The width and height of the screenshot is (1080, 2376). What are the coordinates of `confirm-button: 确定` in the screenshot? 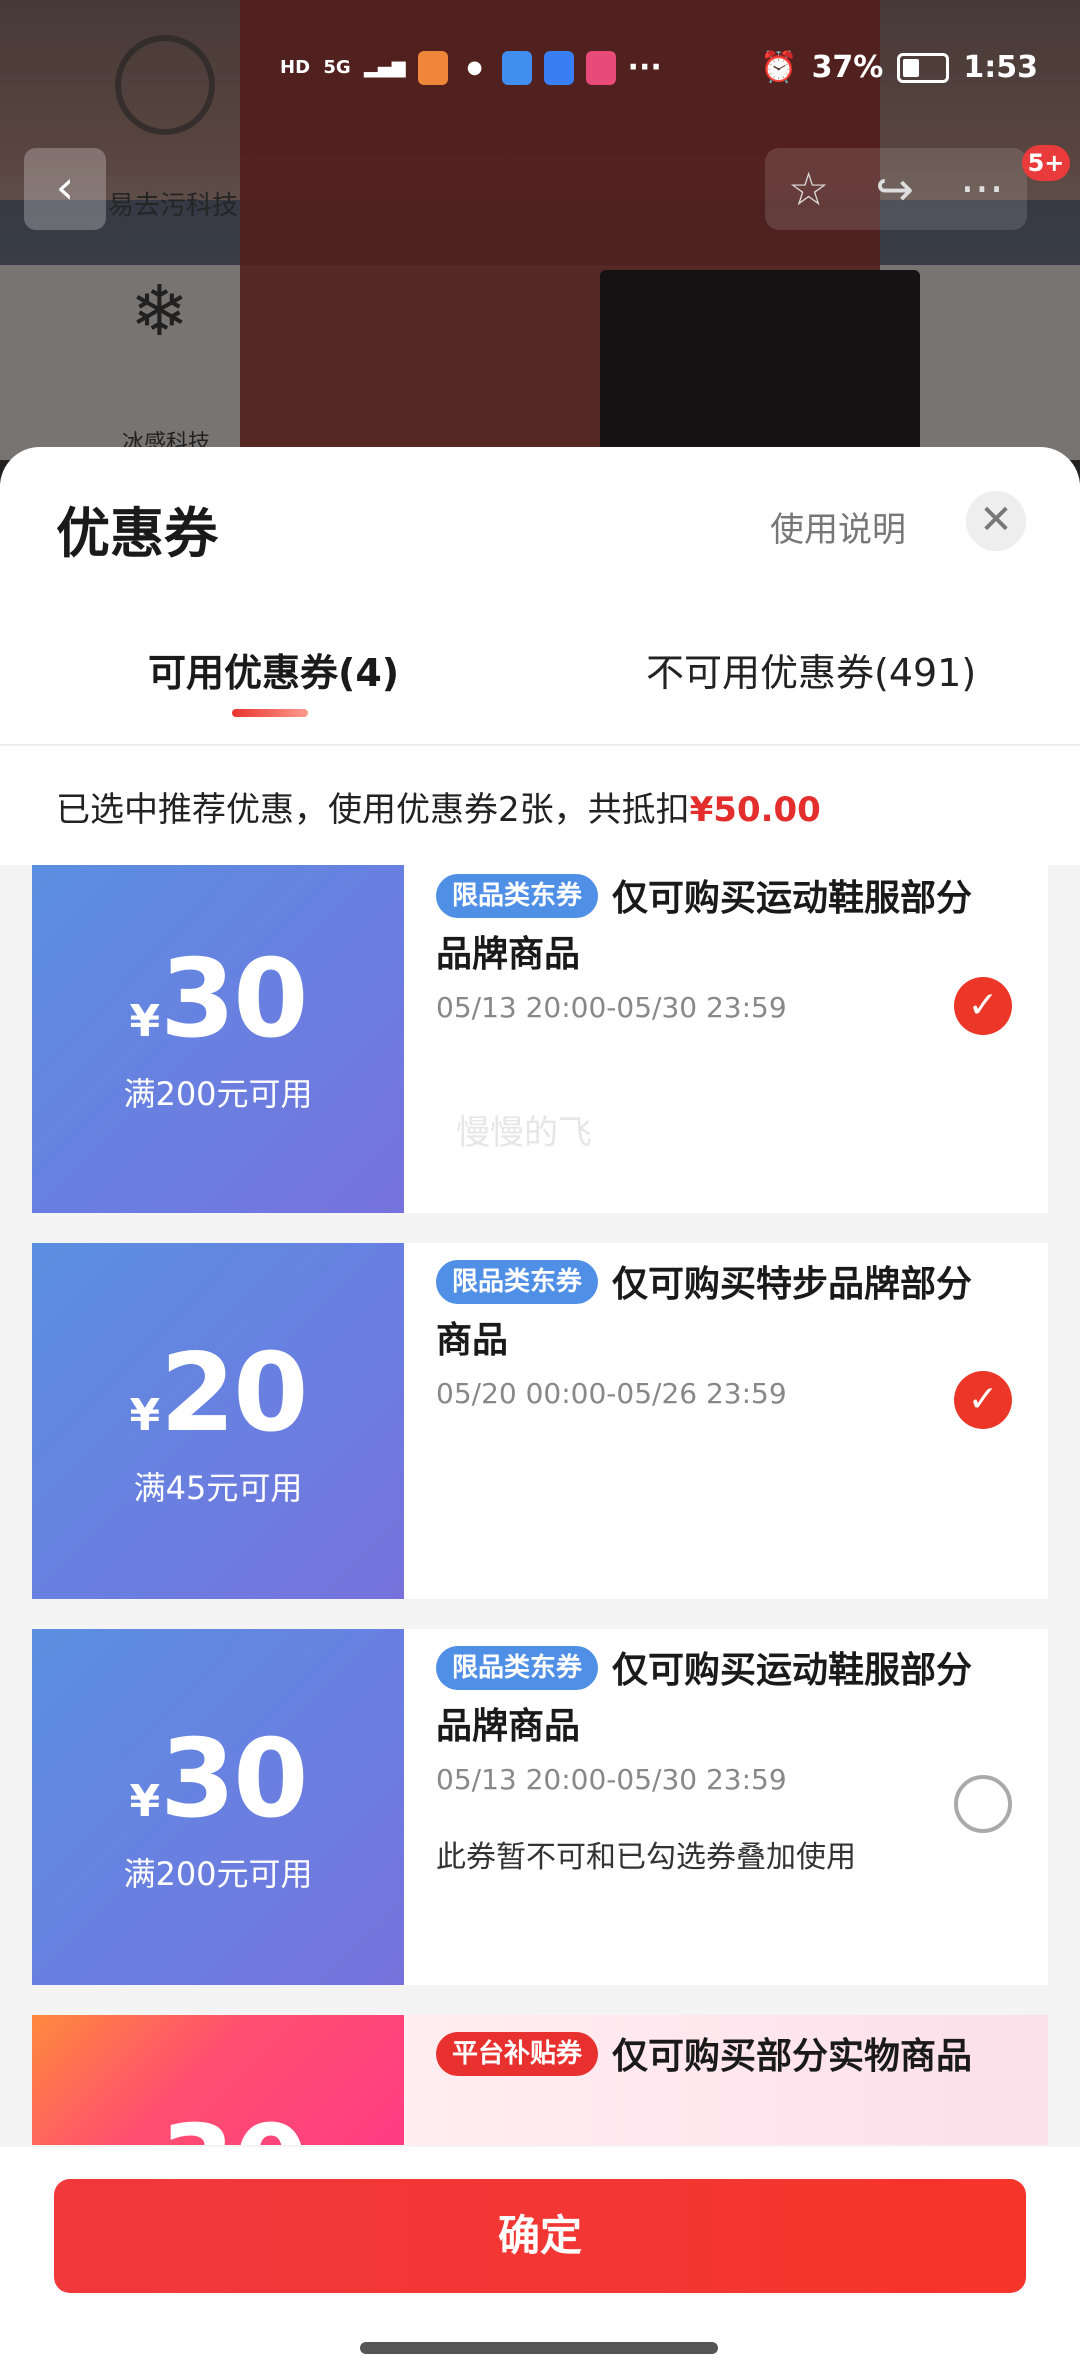 It's located at (540, 2236).